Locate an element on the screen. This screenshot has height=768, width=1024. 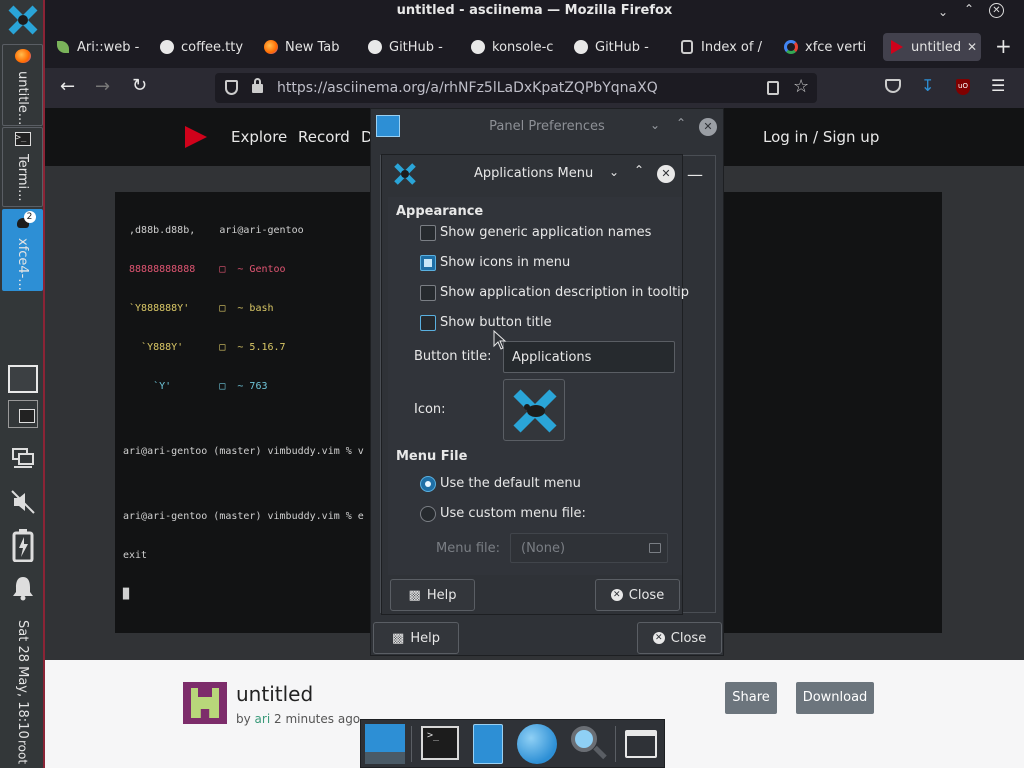
reader-view-icon is located at coordinates (773, 88).